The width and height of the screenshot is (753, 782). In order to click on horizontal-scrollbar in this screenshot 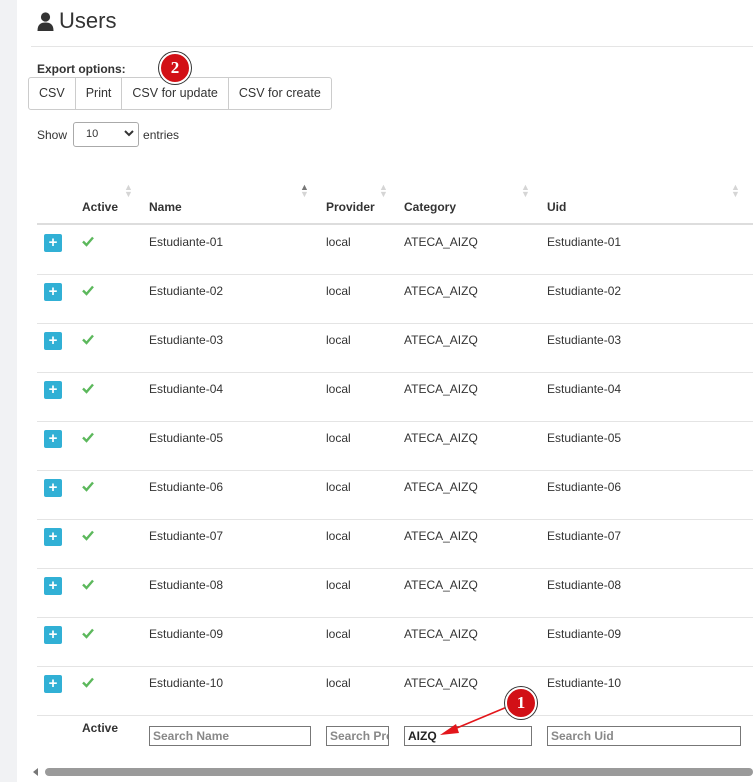, I will do `click(392, 772)`.